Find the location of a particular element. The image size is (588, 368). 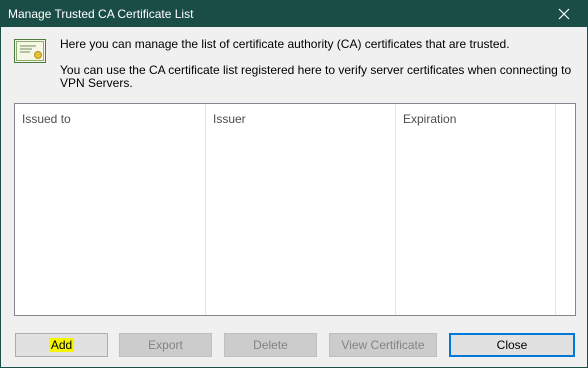

export-button-label: Export is located at coordinates (165, 345).